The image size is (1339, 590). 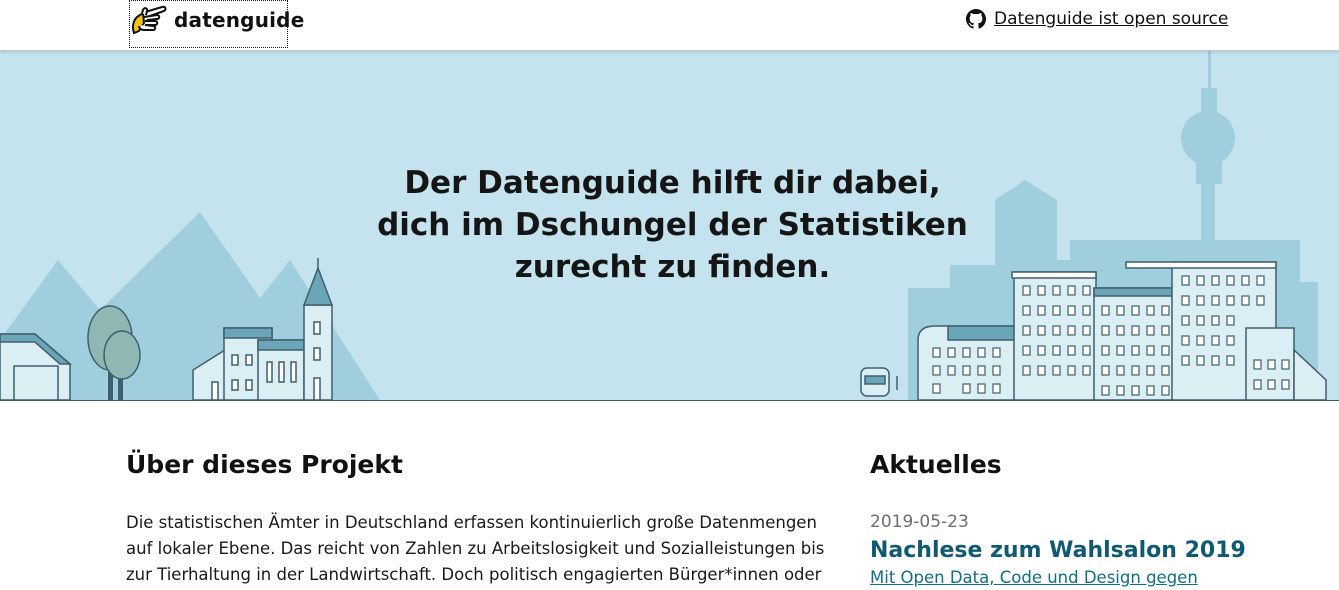 I want to click on news-title-link: Nachlese zum Wahlsalon 2019, so click(x=1058, y=551).